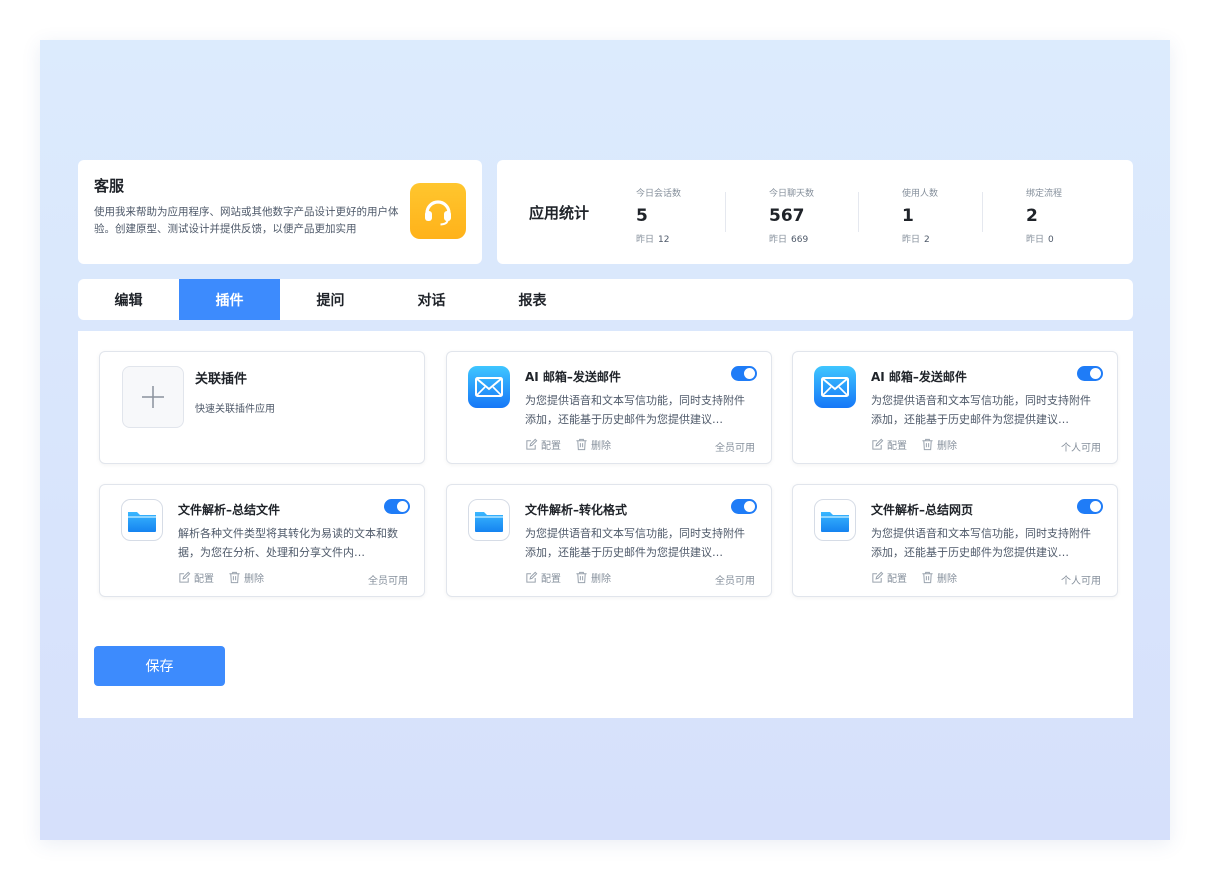 This screenshot has width=1210, height=880. Describe the element at coordinates (1032, 216) in the screenshot. I see `stat-value: 2` at that location.